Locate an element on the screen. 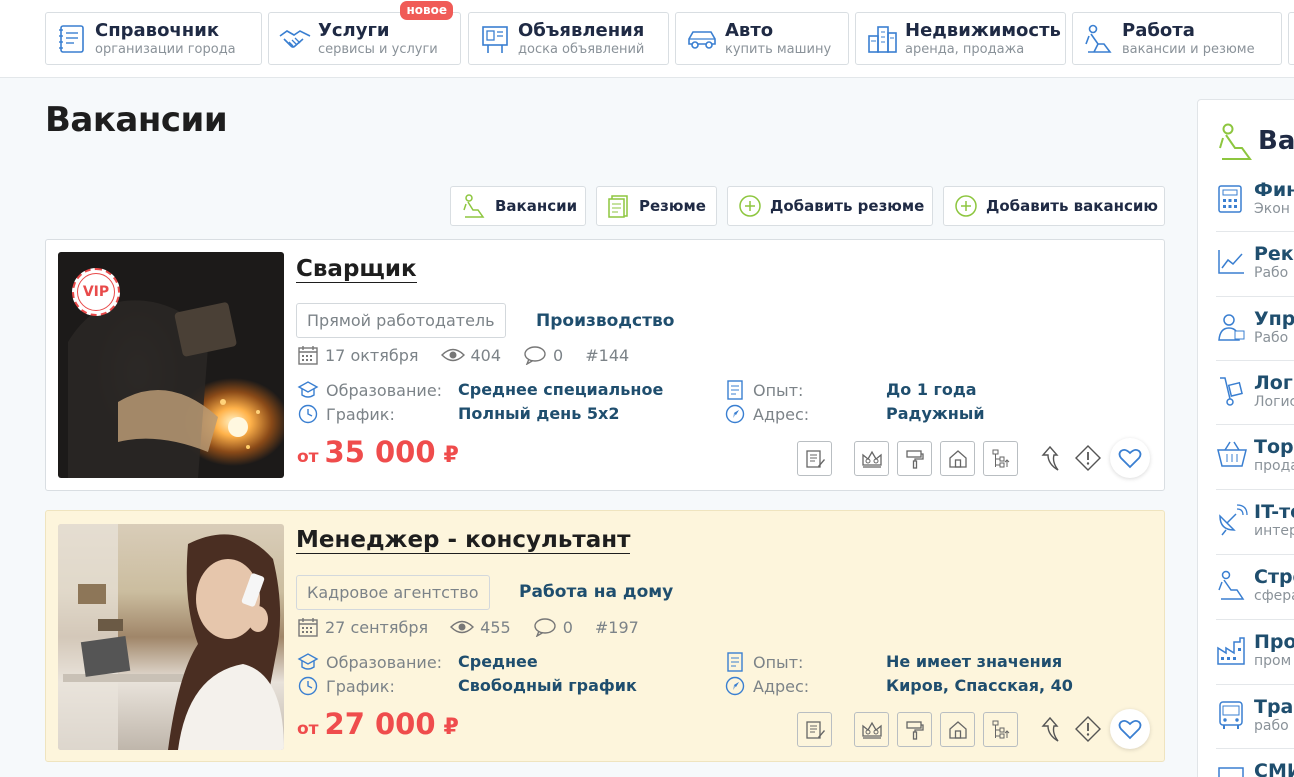 The image size is (1294, 777). hierarchy-icon is located at coordinates (1000, 458).